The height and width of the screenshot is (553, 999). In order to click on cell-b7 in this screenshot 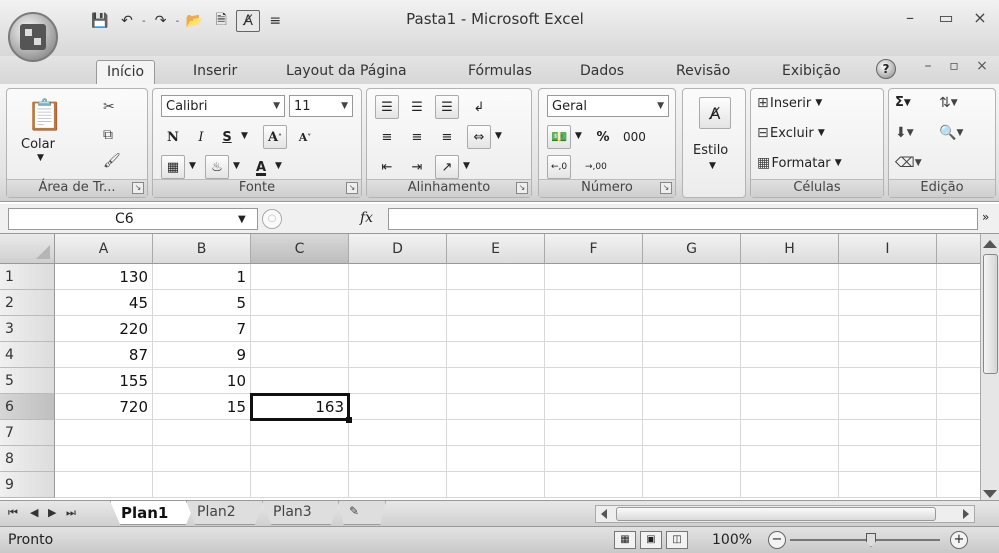, I will do `click(202, 433)`.